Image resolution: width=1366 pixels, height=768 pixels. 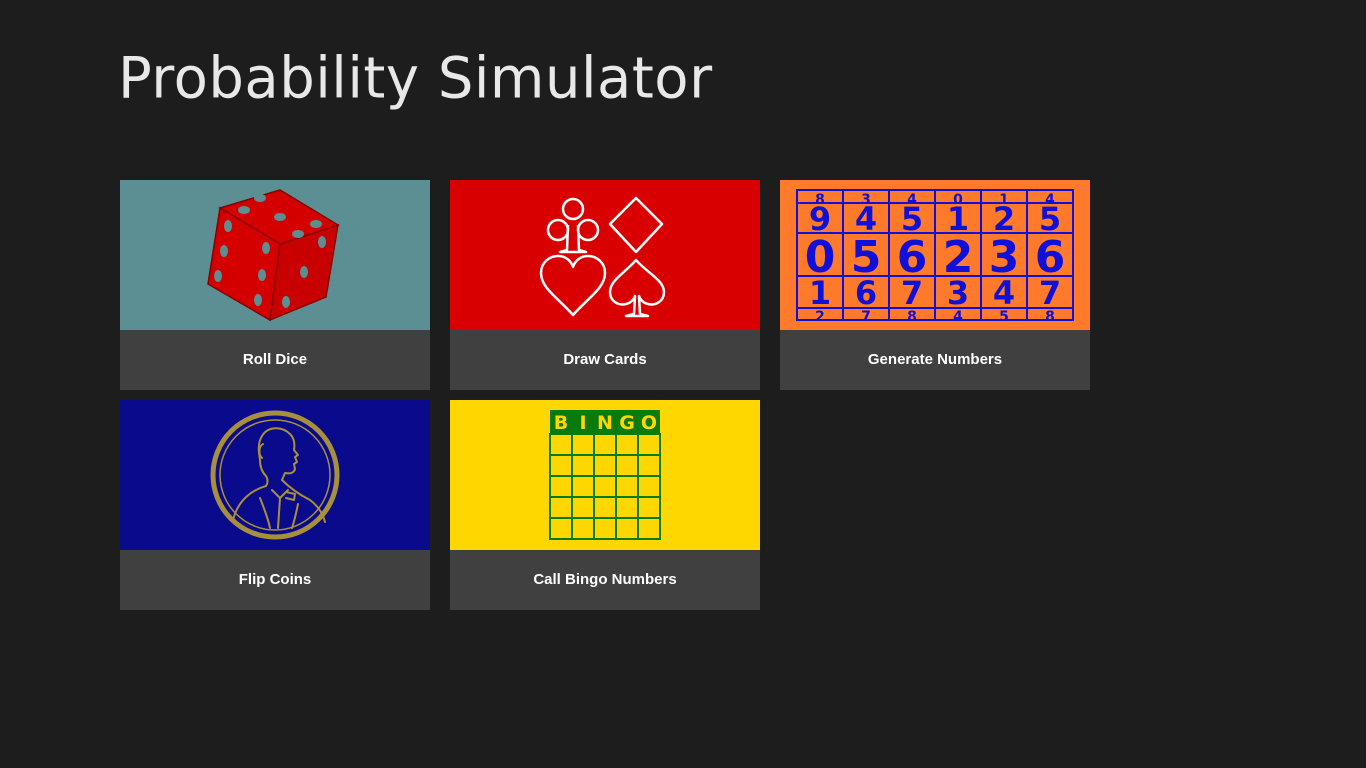 I want to click on bingo-letter: B, so click(x=561, y=423).